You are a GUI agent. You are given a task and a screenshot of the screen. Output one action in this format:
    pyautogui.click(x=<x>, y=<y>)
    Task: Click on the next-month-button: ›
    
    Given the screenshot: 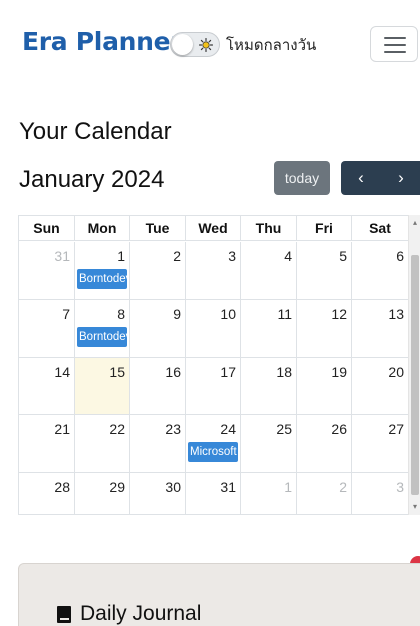 What is the action you would take?
    pyautogui.click(x=400, y=178)
    